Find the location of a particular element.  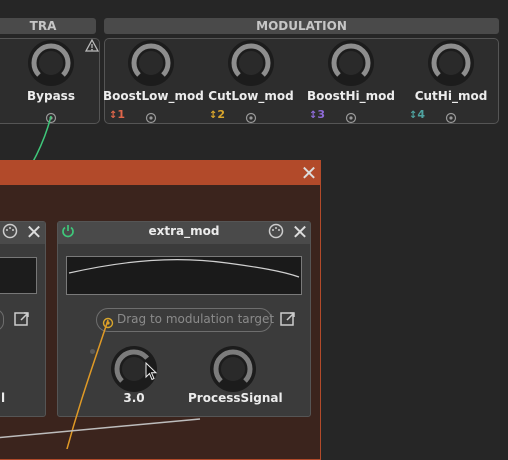

macro-mod-source-4: ↕4 is located at coordinates (417, 114).